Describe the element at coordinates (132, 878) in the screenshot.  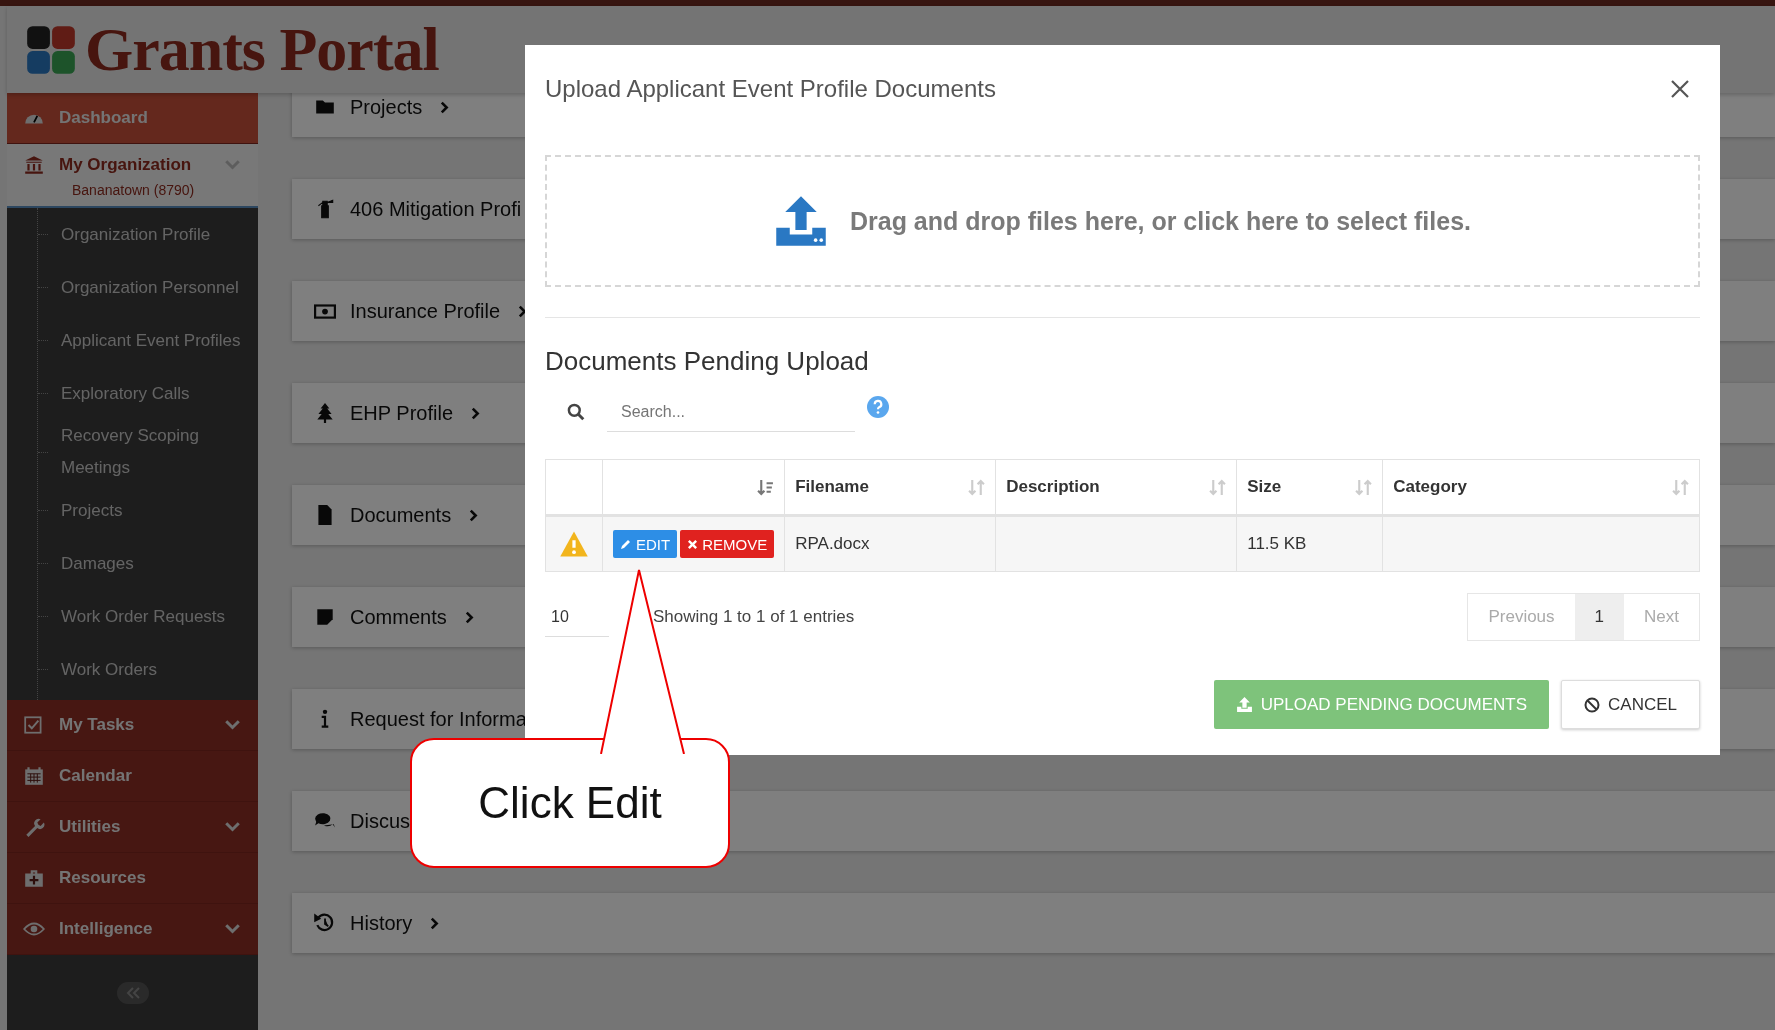
I see `sidebar-item: Resources` at that location.